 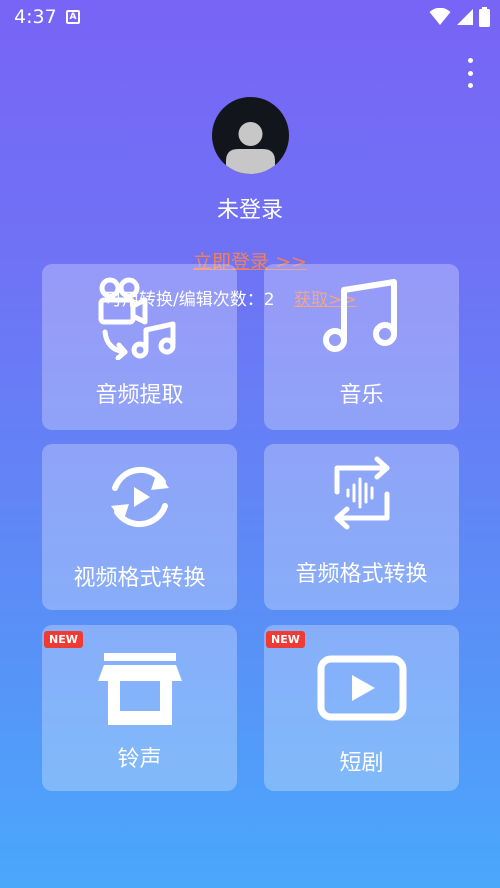 What do you see at coordinates (249, 210) in the screenshot?
I see `username: 未登录` at bounding box center [249, 210].